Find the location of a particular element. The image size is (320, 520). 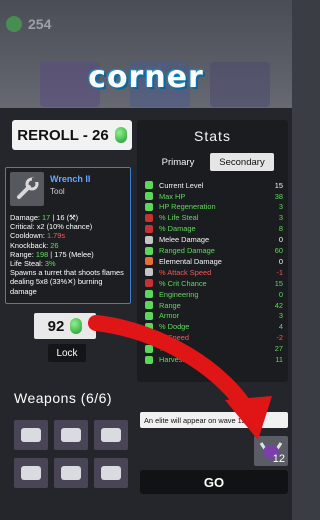

stat-label: % Life Steal is located at coordinates (179, 218).